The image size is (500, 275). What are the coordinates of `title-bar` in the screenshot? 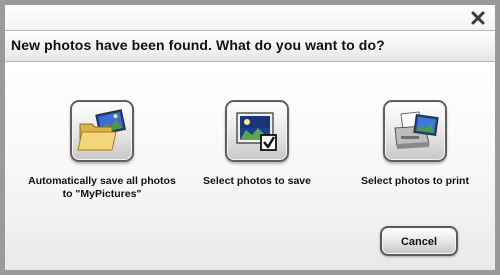 It's located at (250, 17).